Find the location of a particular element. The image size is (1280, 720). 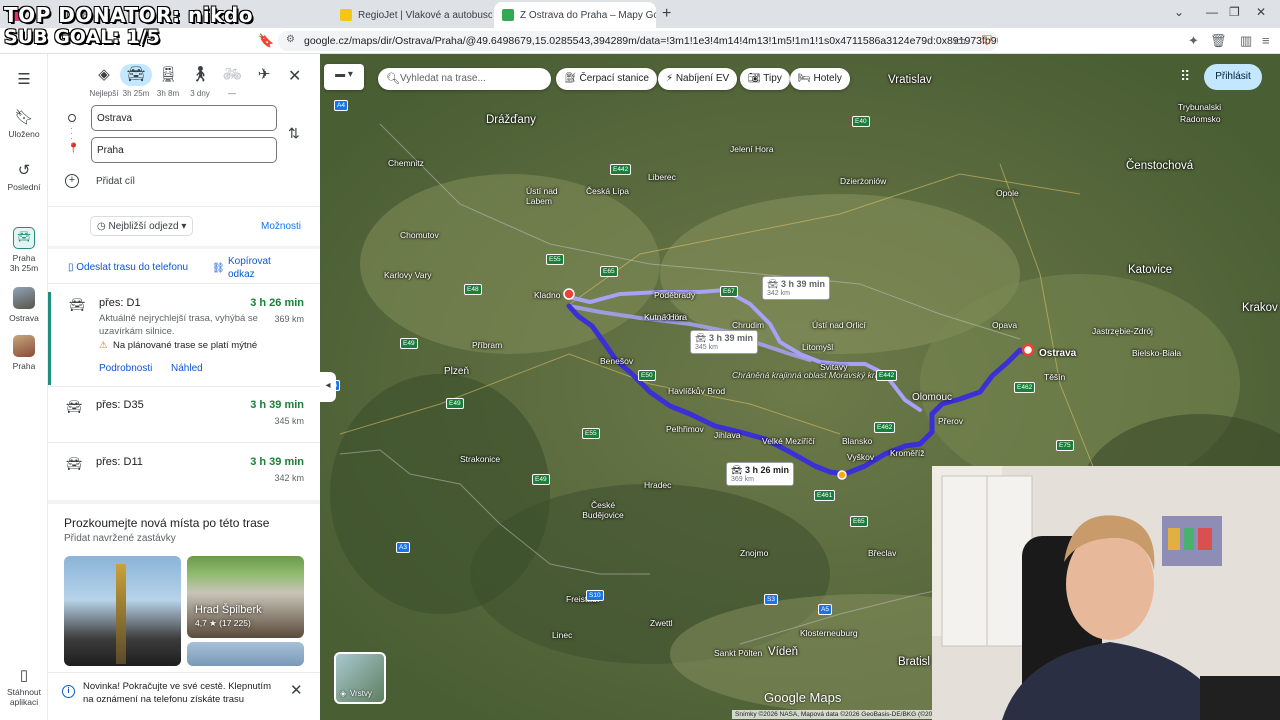

layers-button: ◈ Vrstvy is located at coordinates (360, 678).